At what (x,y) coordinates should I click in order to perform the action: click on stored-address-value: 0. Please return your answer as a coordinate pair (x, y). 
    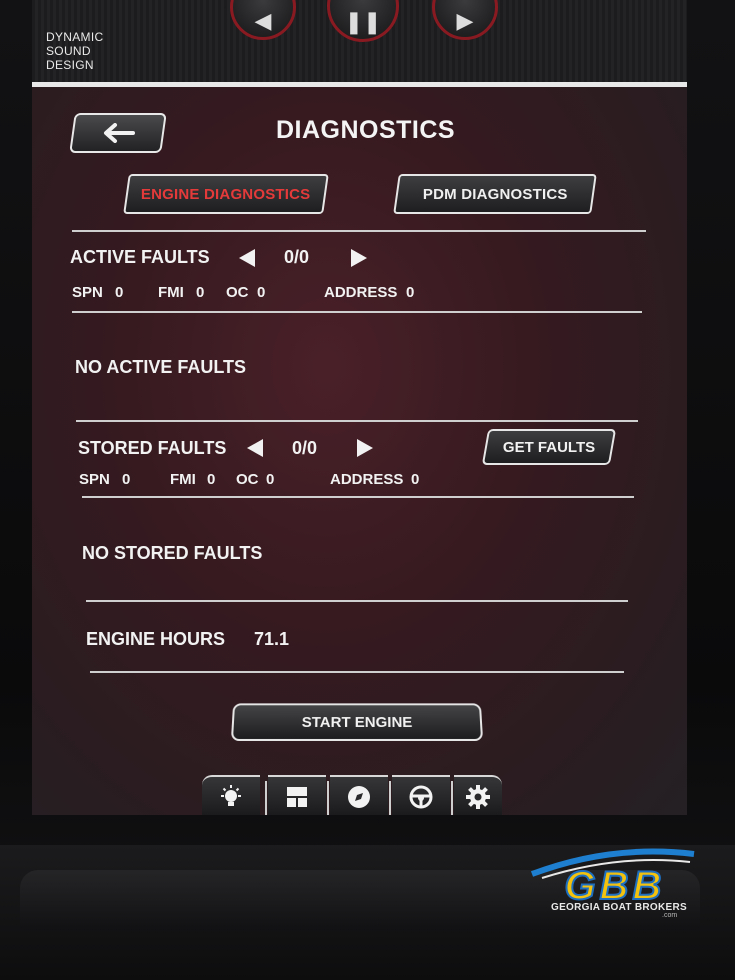
    Looking at the image, I should click on (415, 479).